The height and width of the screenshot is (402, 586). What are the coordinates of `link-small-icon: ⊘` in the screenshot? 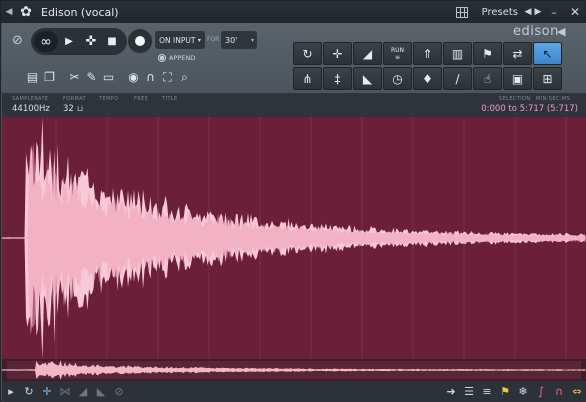 It's located at (119, 391).